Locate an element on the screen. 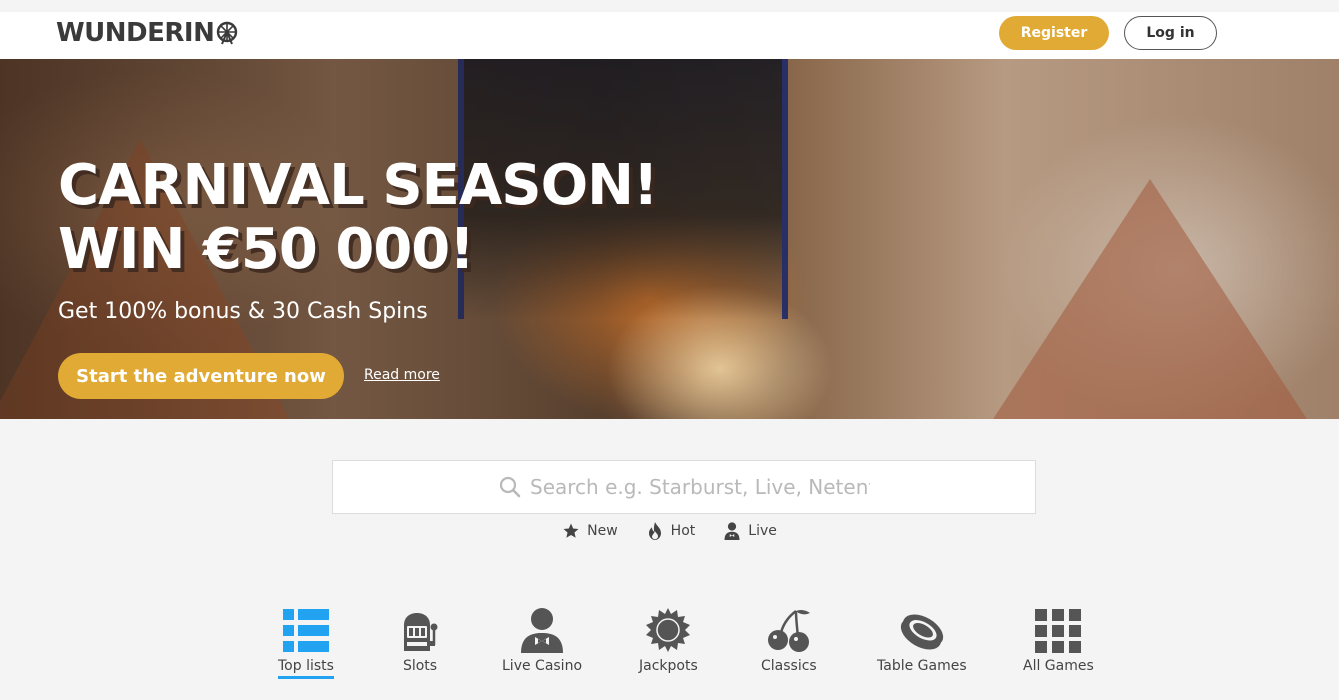  quick-filter-new: New is located at coordinates (590, 531).